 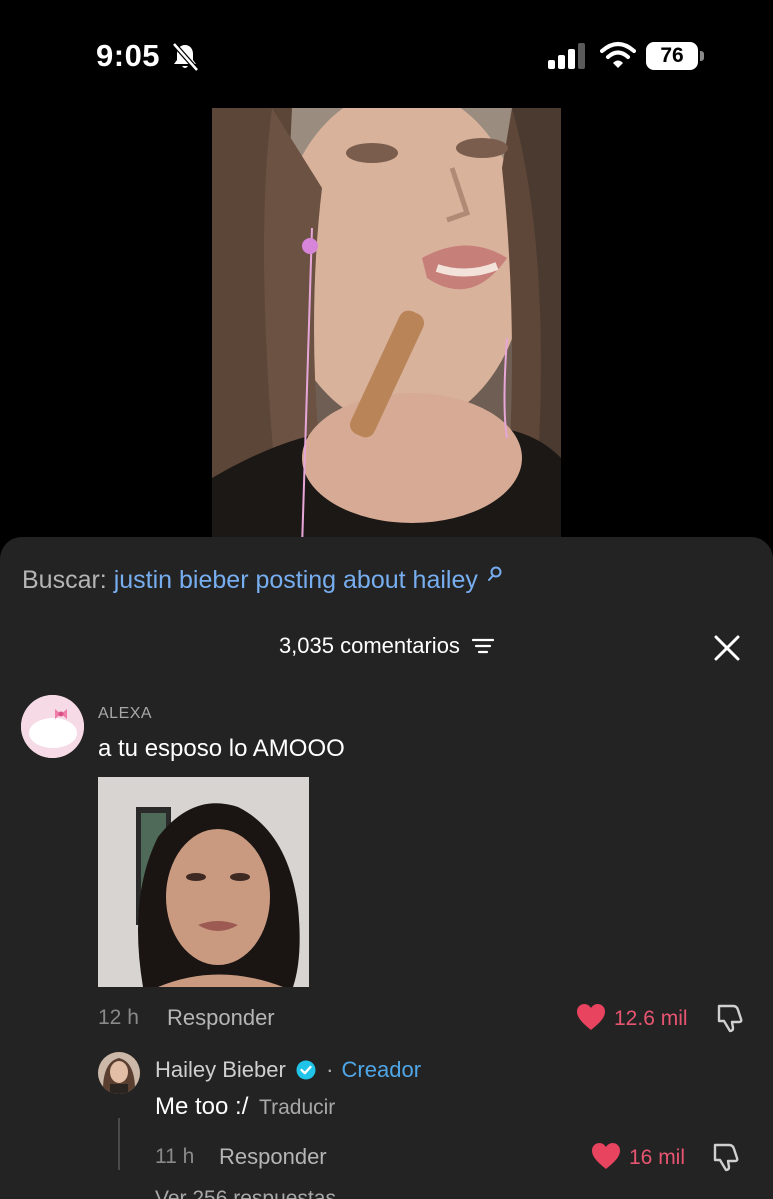 I want to click on reply-username: Hailey Bieber, so click(x=220, y=1069).